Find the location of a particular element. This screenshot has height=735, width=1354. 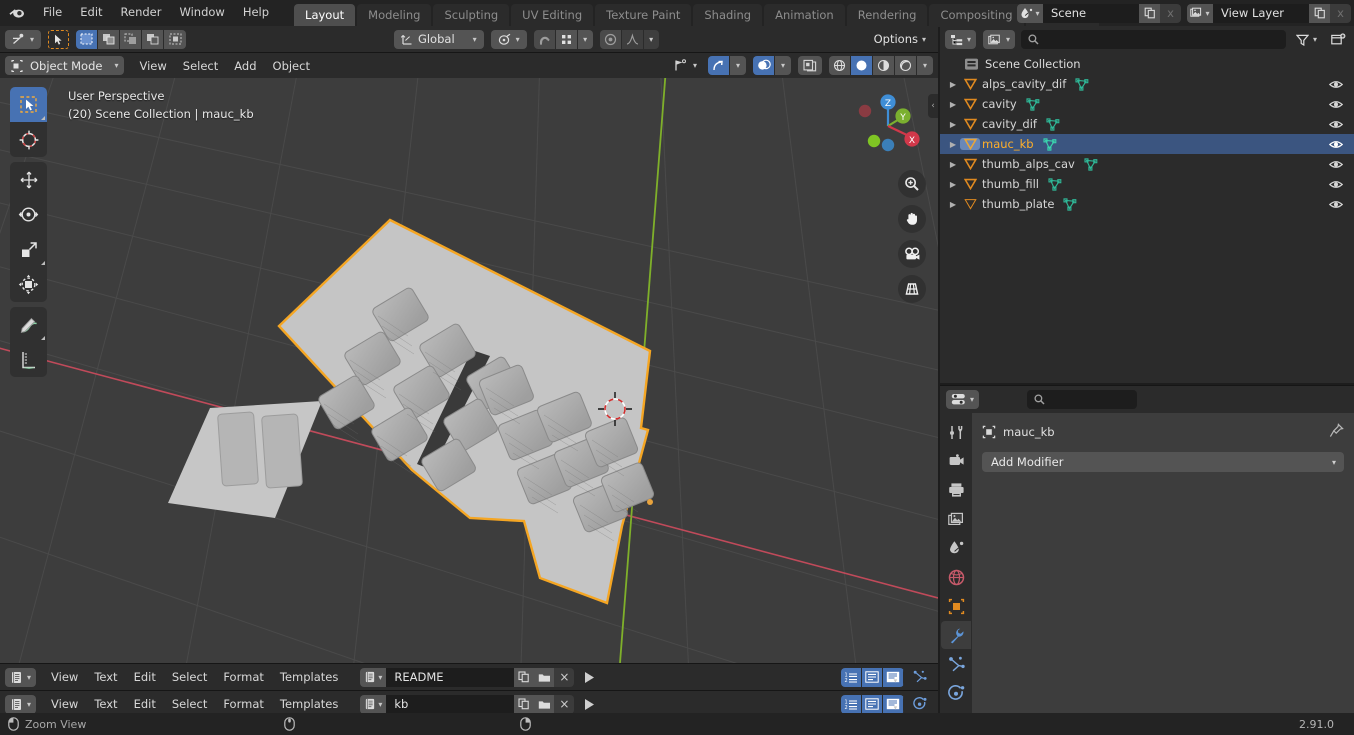

text1-menu-edit: Edit is located at coordinates (145, 677).